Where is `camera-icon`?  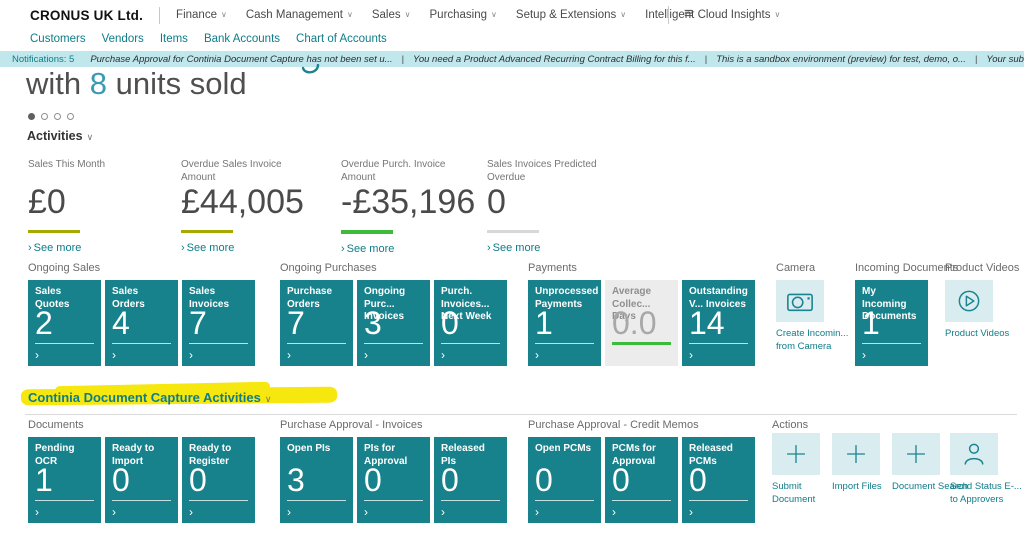
camera-icon is located at coordinates (800, 301).